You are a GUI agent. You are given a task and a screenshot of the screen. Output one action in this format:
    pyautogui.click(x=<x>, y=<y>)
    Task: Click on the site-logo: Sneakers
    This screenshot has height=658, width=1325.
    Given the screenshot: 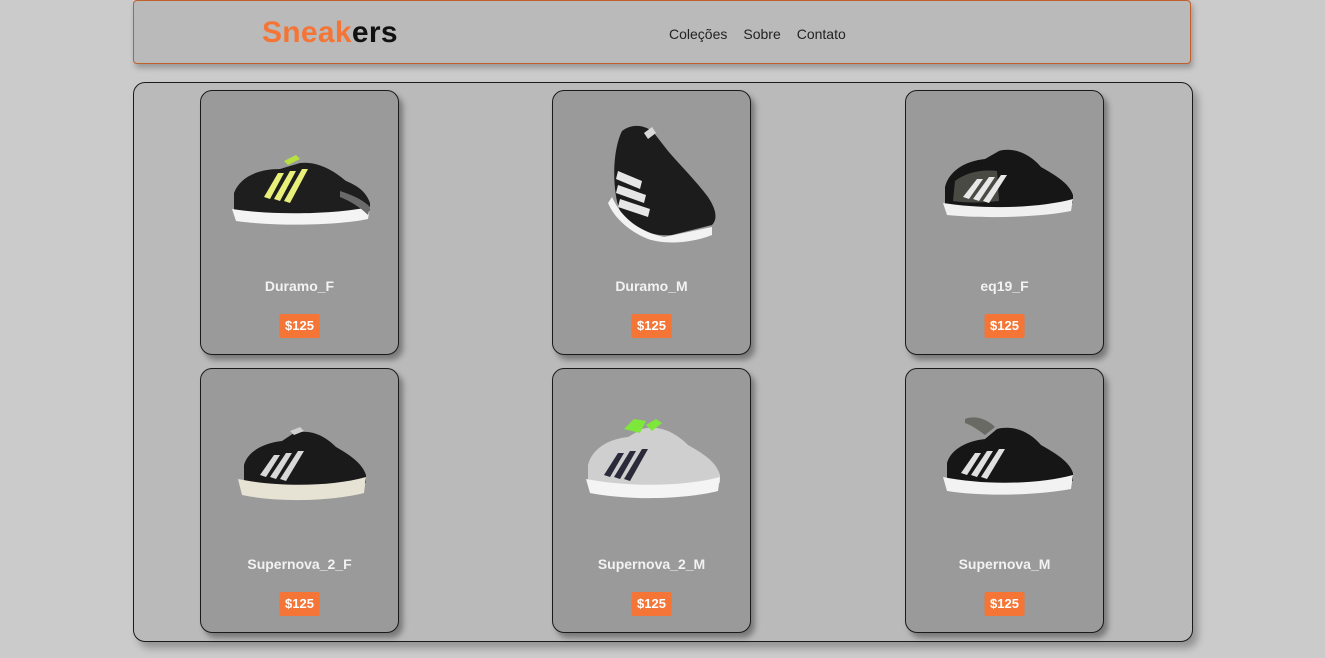 What is the action you would take?
    pyautogui.click(x=330, y=33)
    